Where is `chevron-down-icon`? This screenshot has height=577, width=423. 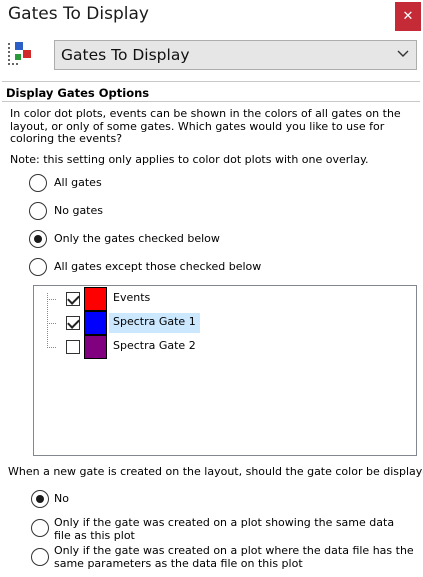
chevron-down-icon is located at coordinates (403, 53).